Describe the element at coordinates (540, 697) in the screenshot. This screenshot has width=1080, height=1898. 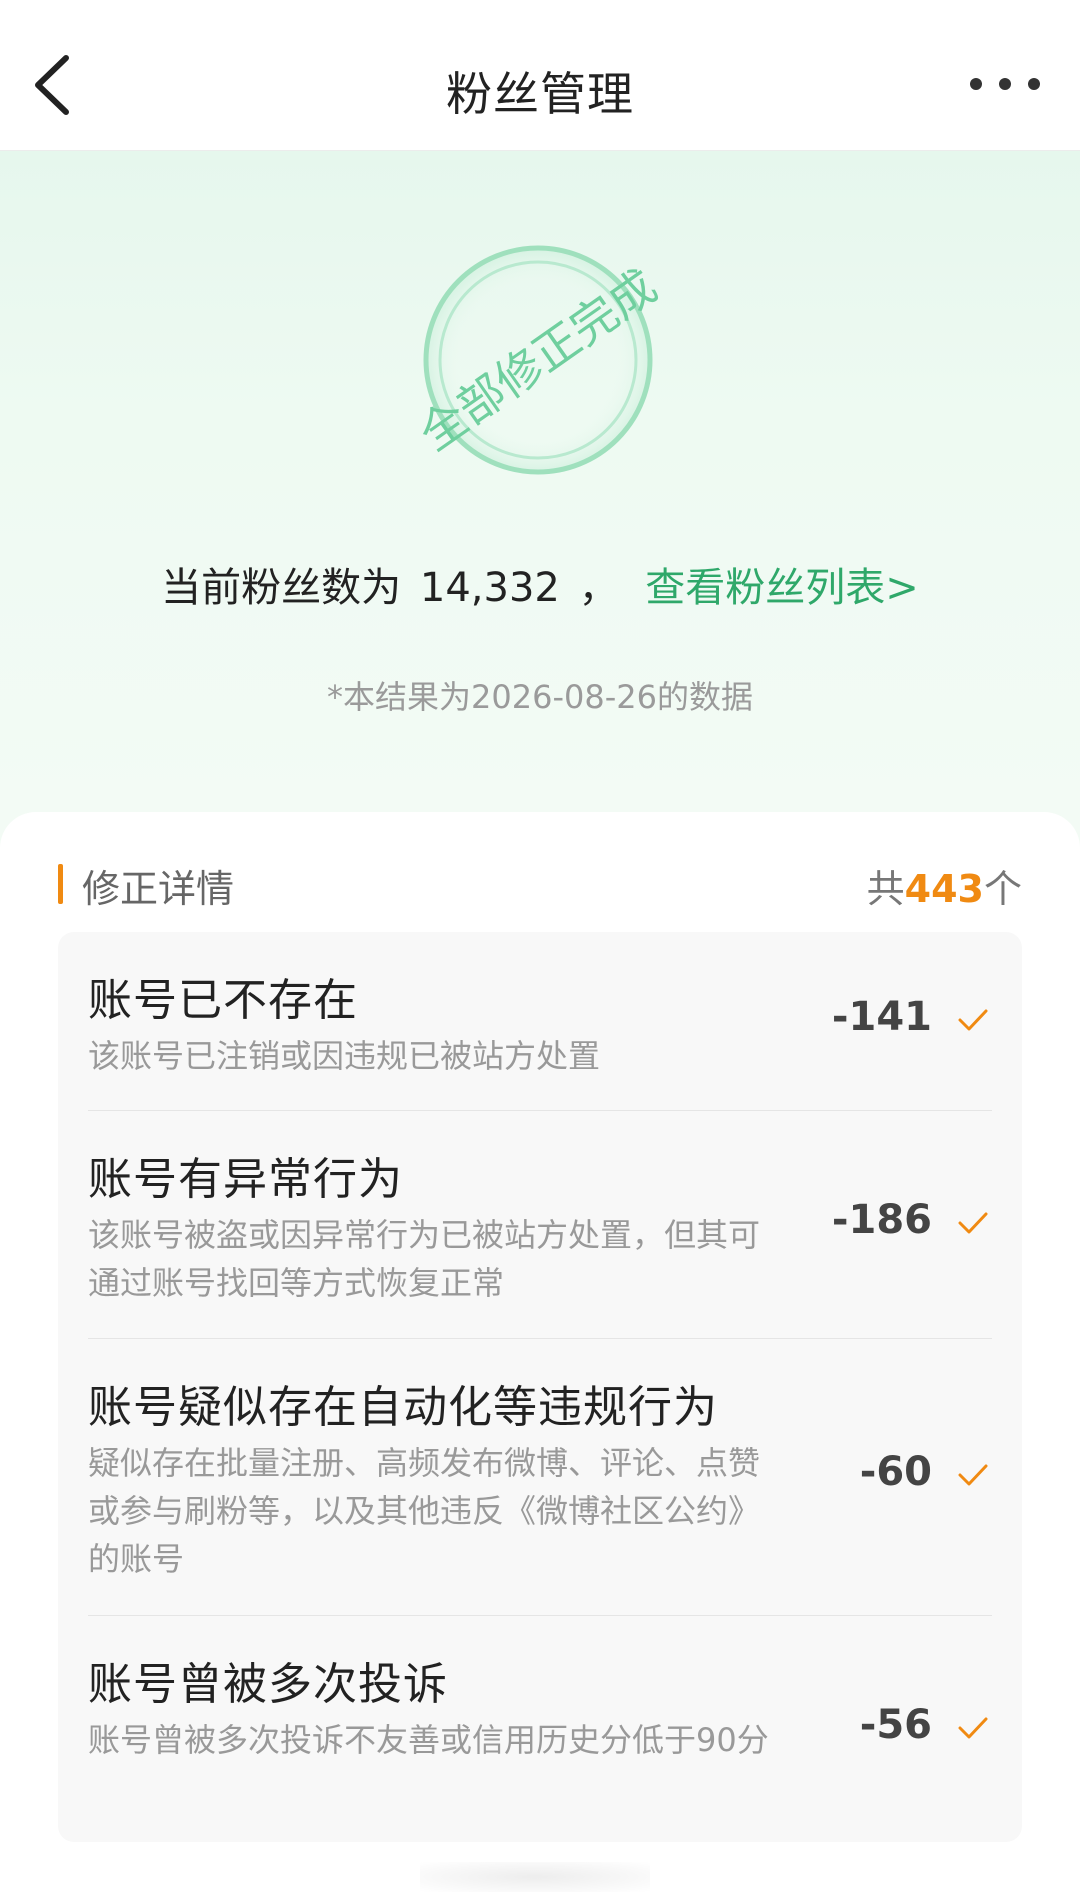
I see `data-date-note: *本结果为2026-08-26的数据` at that location.